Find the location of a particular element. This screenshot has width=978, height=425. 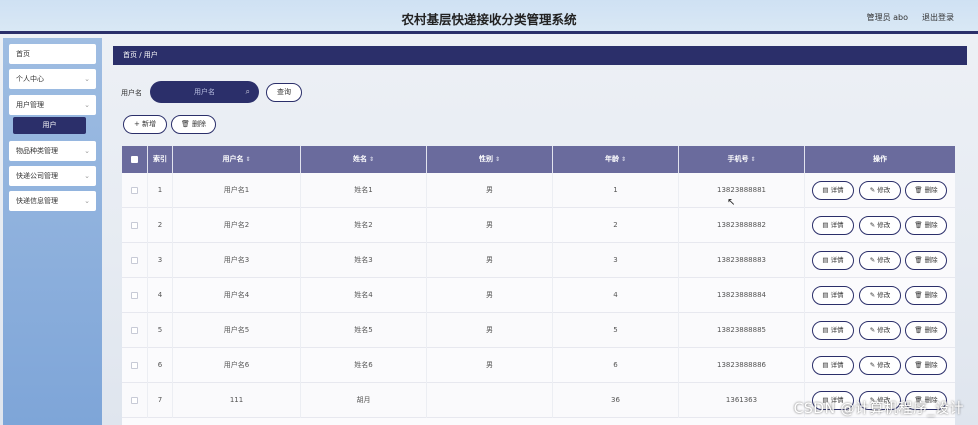

cell-index: 2 is located at coordinates (160, 225).